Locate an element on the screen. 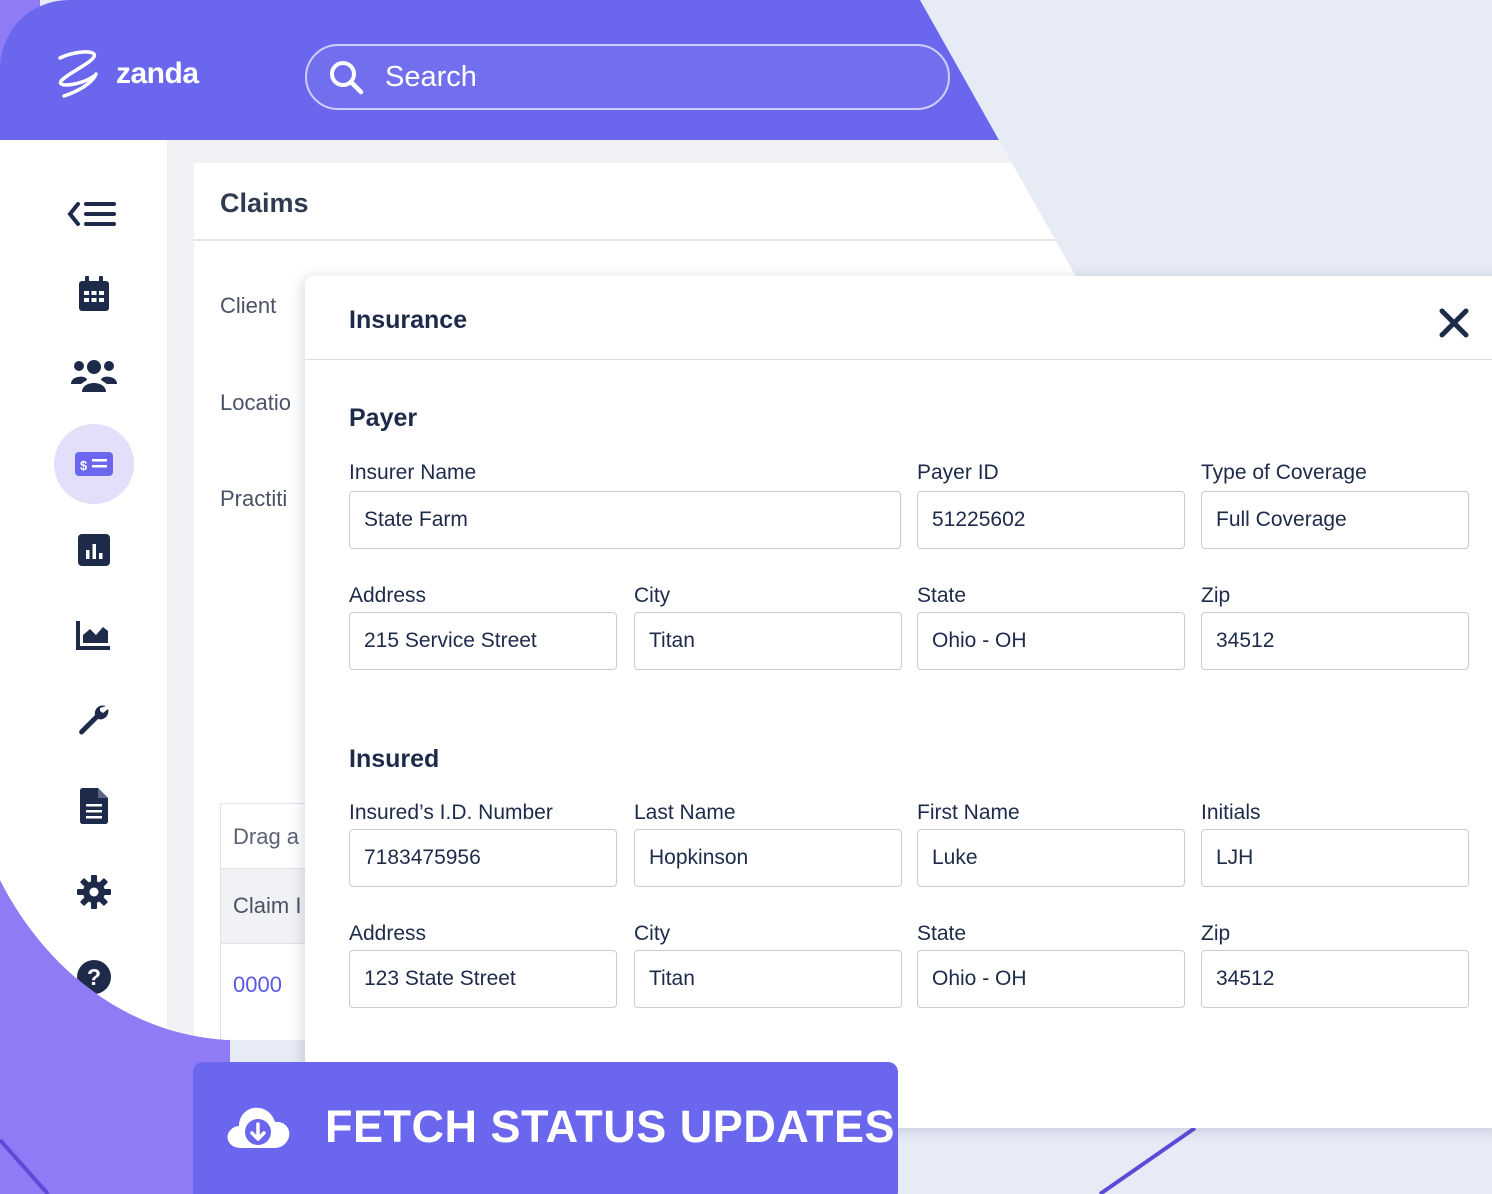 Image resolution: width=1492 pixels, height=1194 pixels. sidebar: $ ? is located at coordinates (83, 590).